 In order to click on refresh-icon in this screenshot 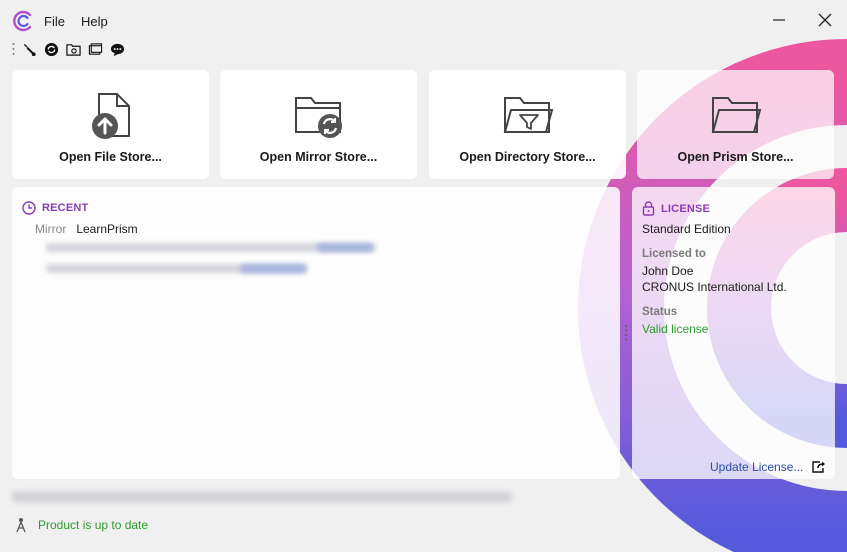, I will do `click(51, 49)`.